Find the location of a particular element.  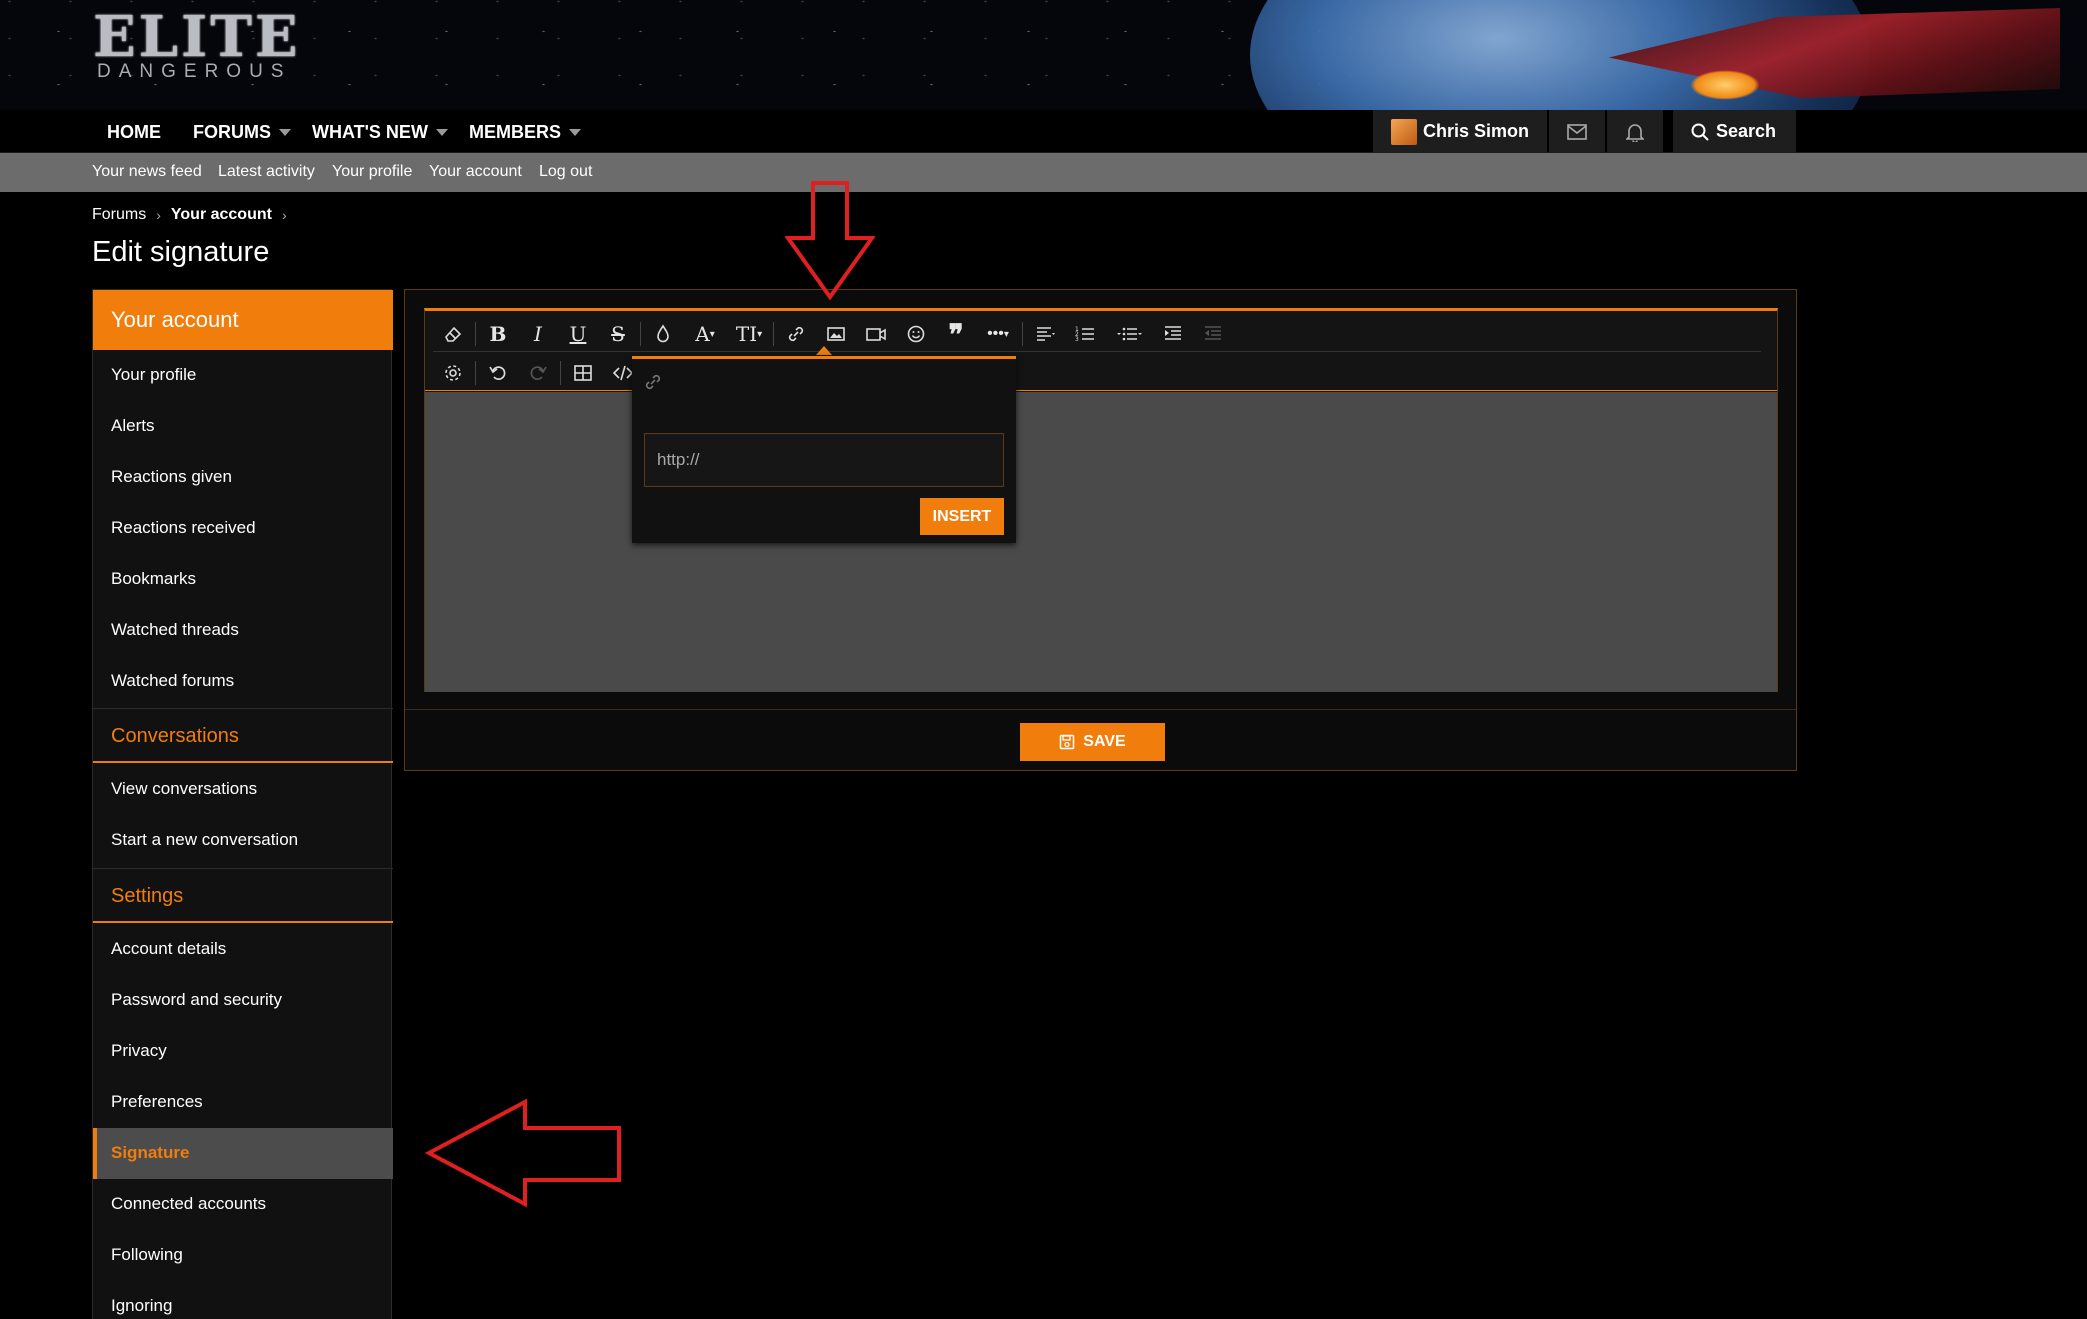

avatar is located at coordinates (1404, 131).